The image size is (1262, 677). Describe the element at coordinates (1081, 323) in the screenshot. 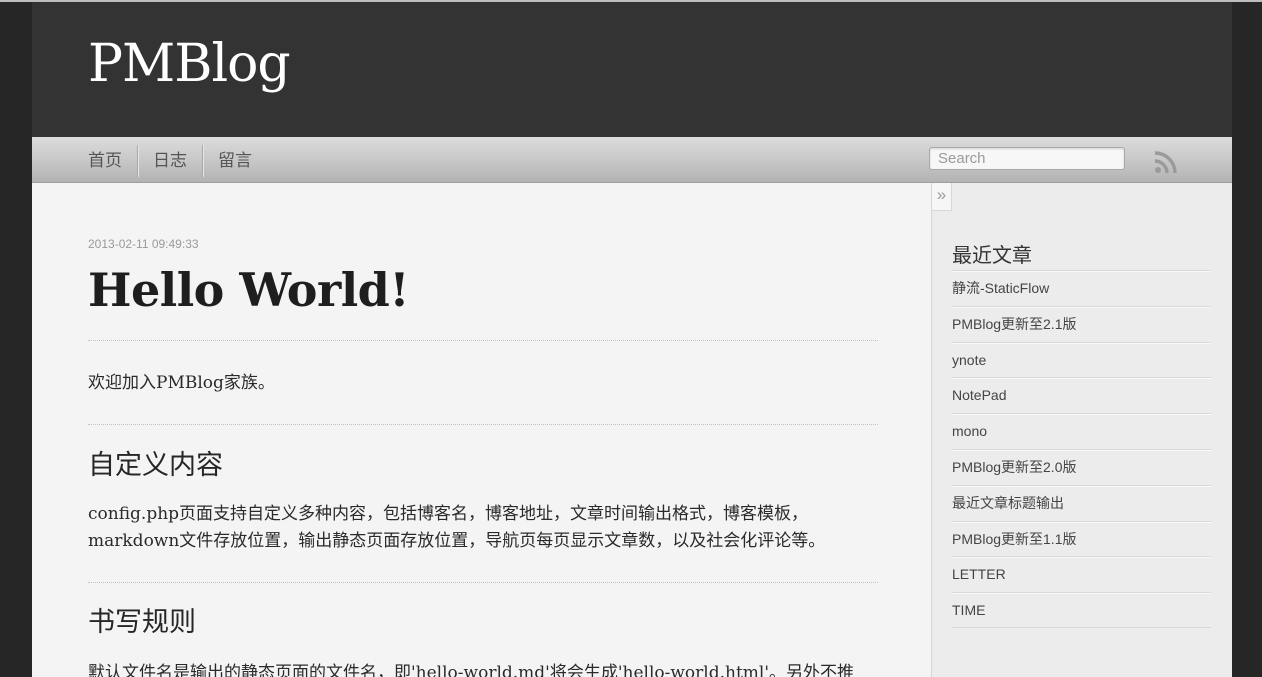

I see `recent-post-link: PMBlog更新至2.1版` at that location.